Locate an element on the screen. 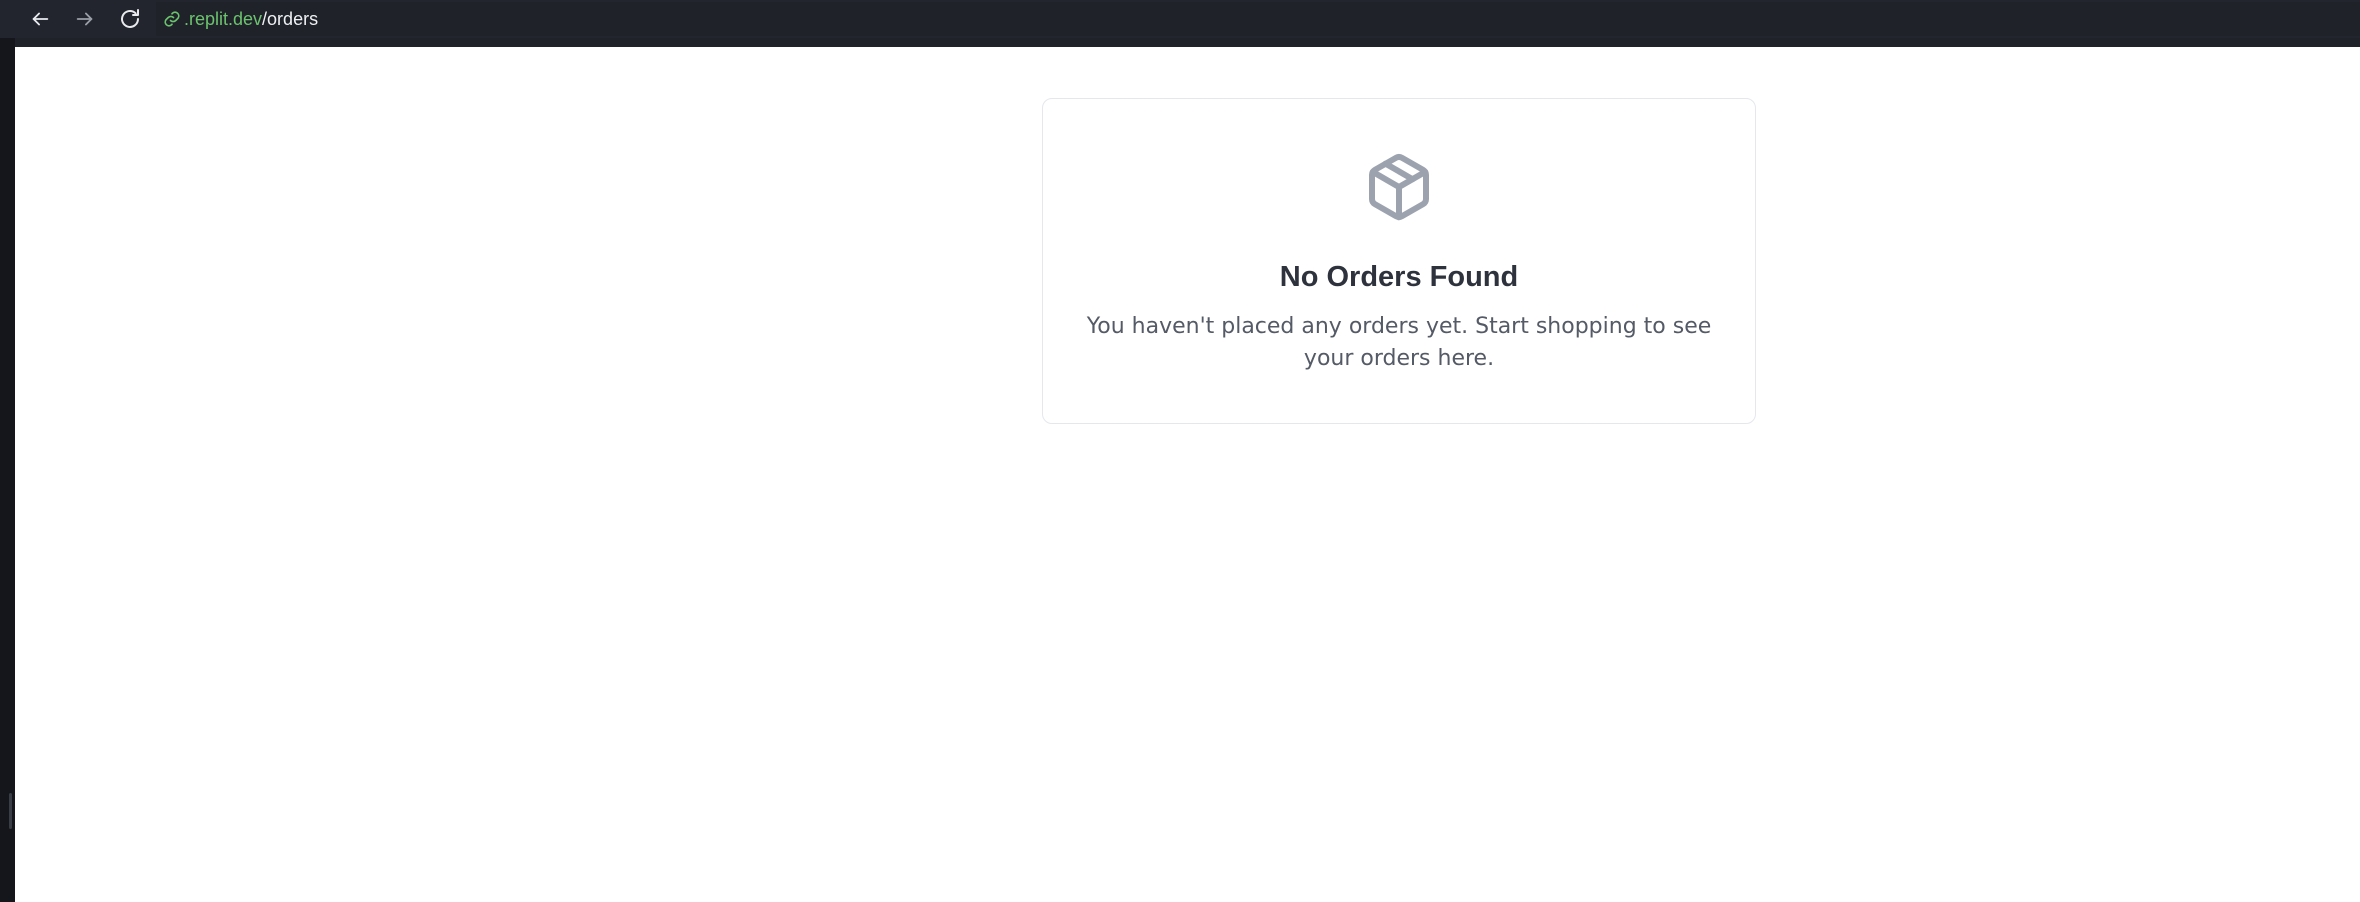 This screenshot has width=2360, height=902. forward-button is located at coordinates (85, 19).